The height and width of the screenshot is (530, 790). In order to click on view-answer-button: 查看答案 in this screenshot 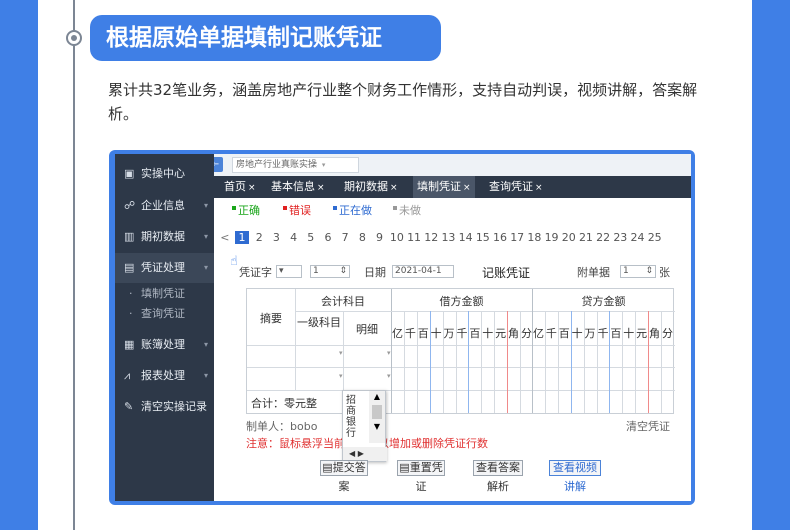, I will do `click(498, 468)`.